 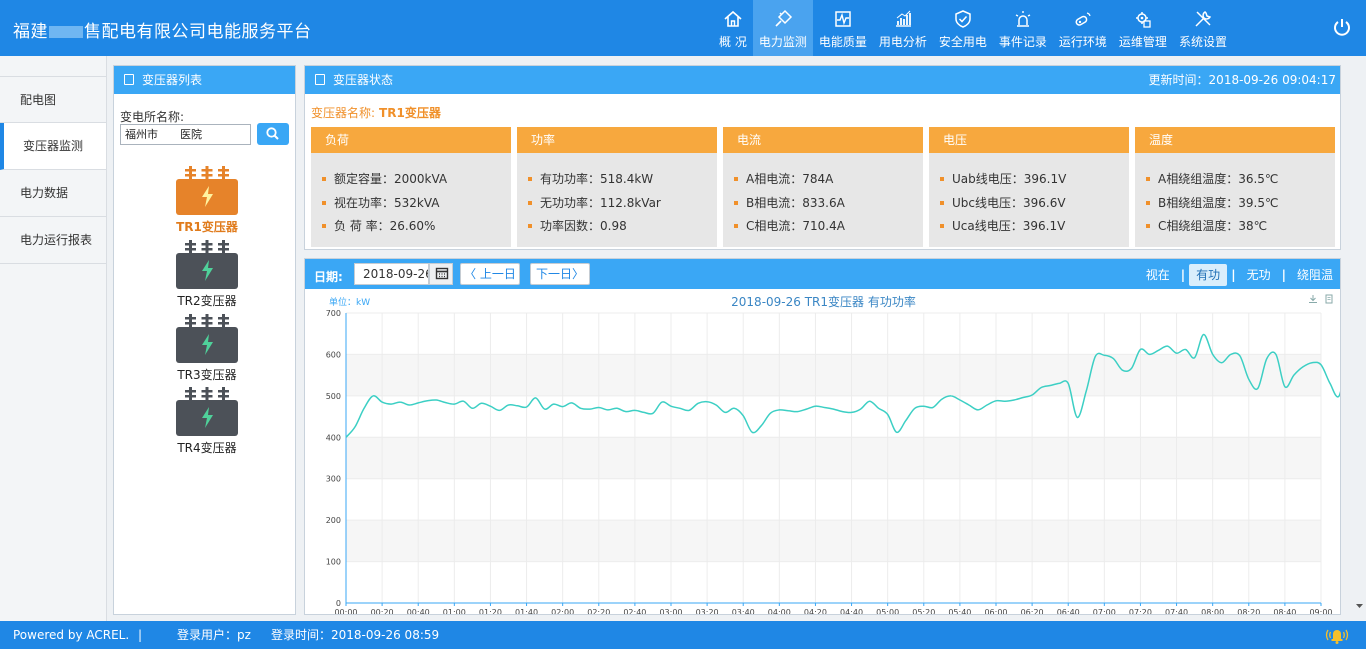 What do you see at coordinates (1176, 611) in the screenshot?
I see `x-tick-label: 07:40` at bounding box center [1176, 611].